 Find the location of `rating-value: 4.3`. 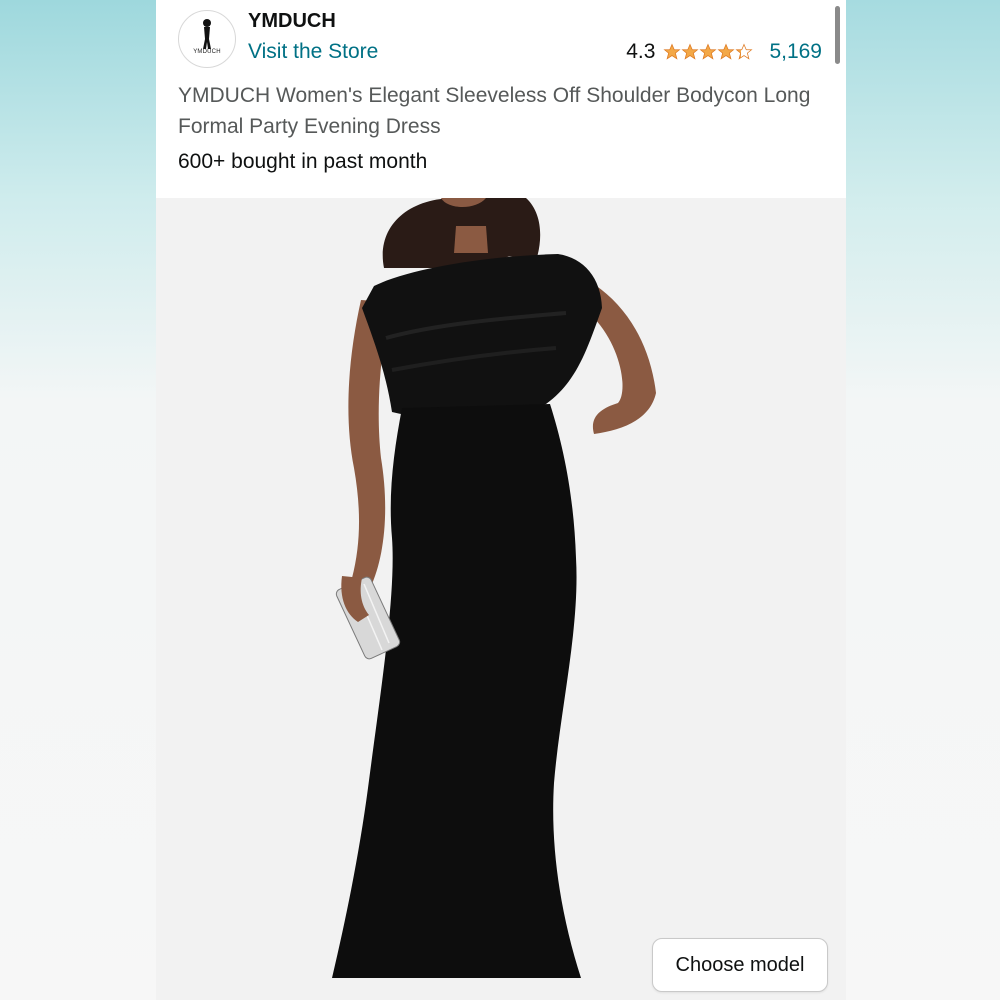

rating-value: 4.3 is located at coordinates (641, 51).